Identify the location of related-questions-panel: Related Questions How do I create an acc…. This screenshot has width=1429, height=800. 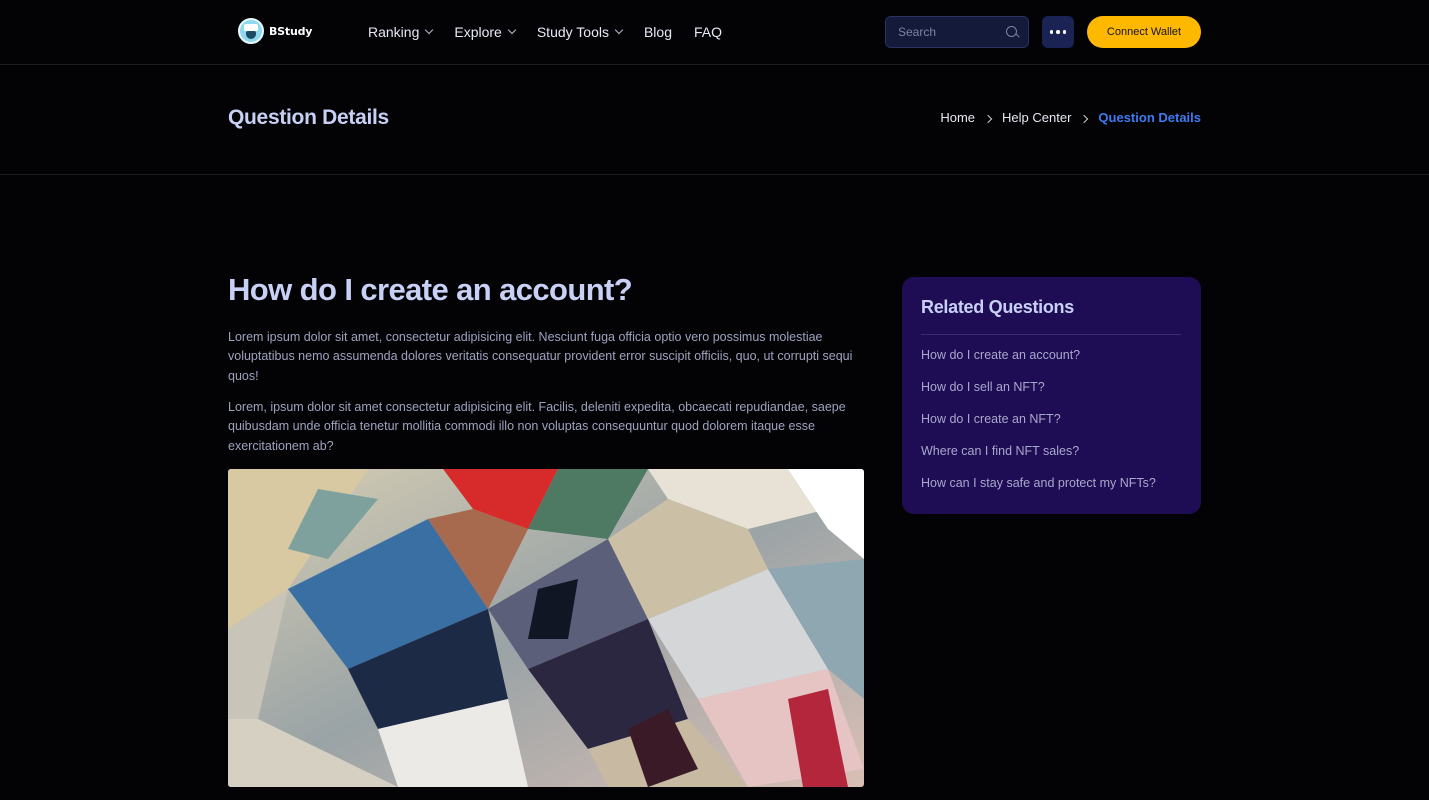
(1051, 395).